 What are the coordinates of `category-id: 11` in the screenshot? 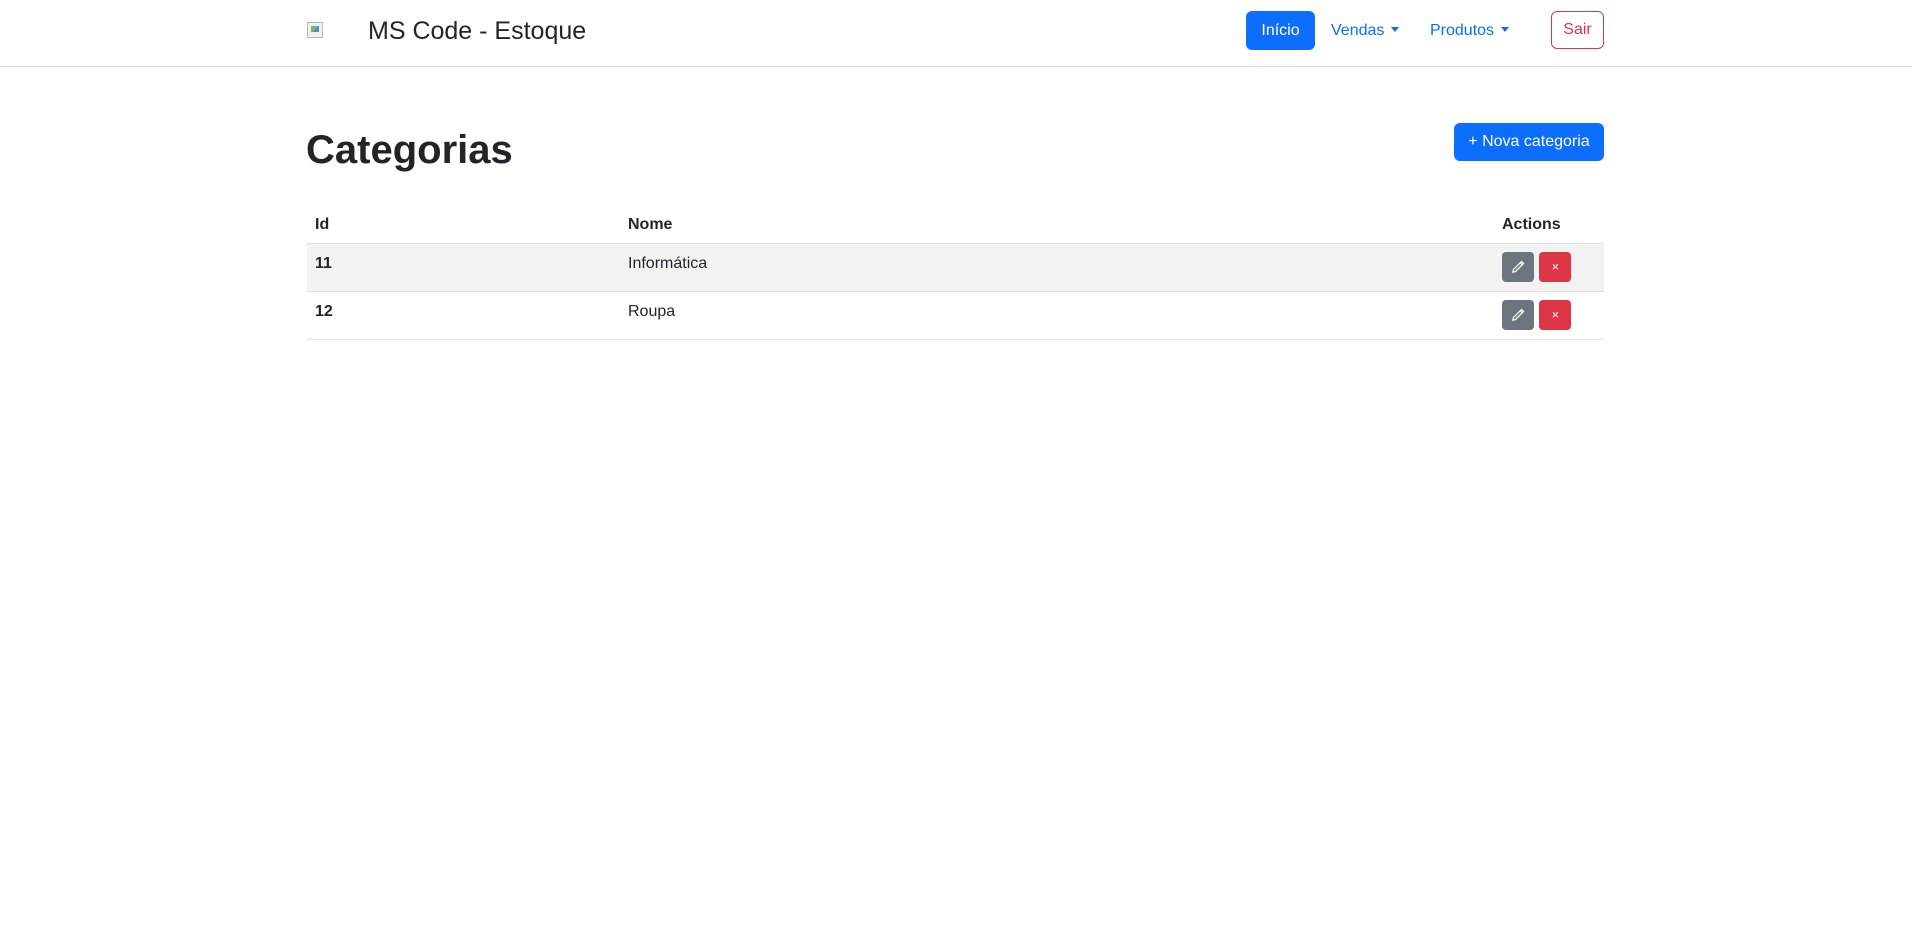 It's located at (323, 263).